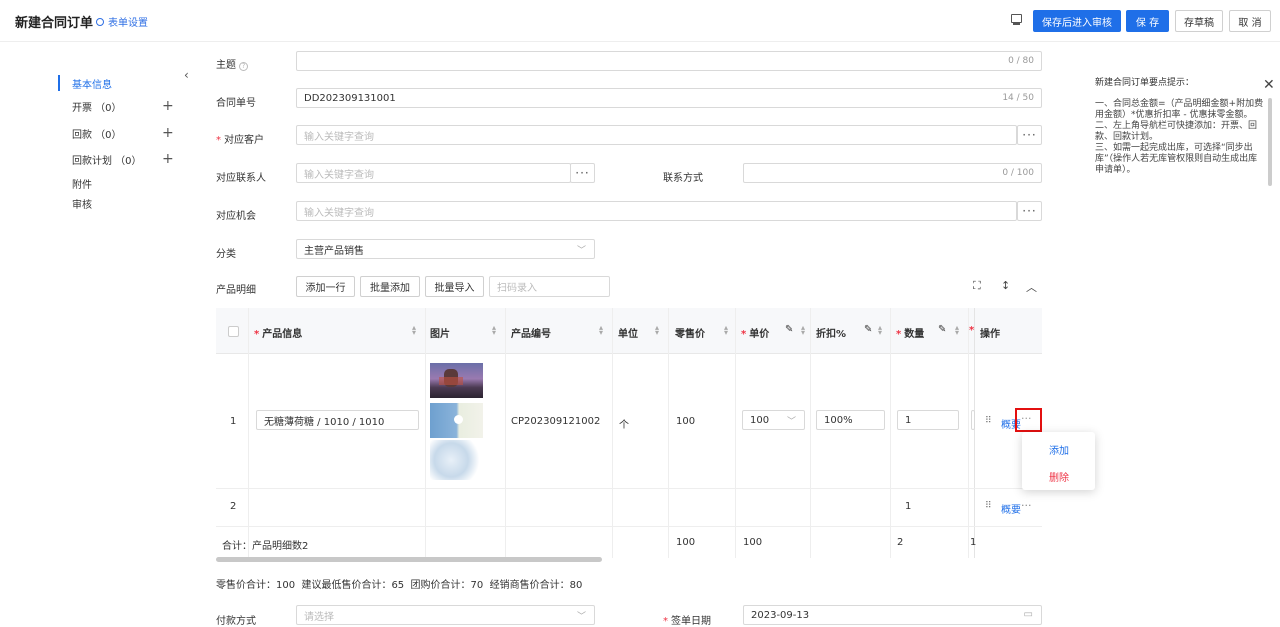 The image size is (1280, 627). I want to click on select-all-checkbox, so click(233, 331).